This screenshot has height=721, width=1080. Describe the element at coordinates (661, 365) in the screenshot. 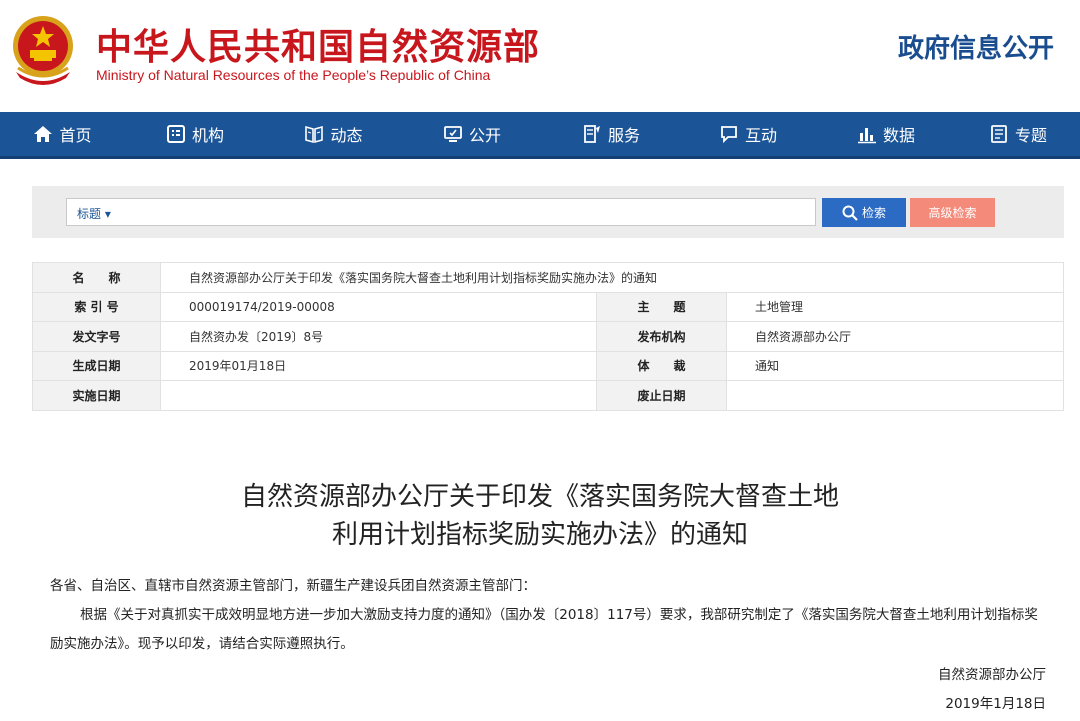

I see `genre-label: 体 裁` at that location.